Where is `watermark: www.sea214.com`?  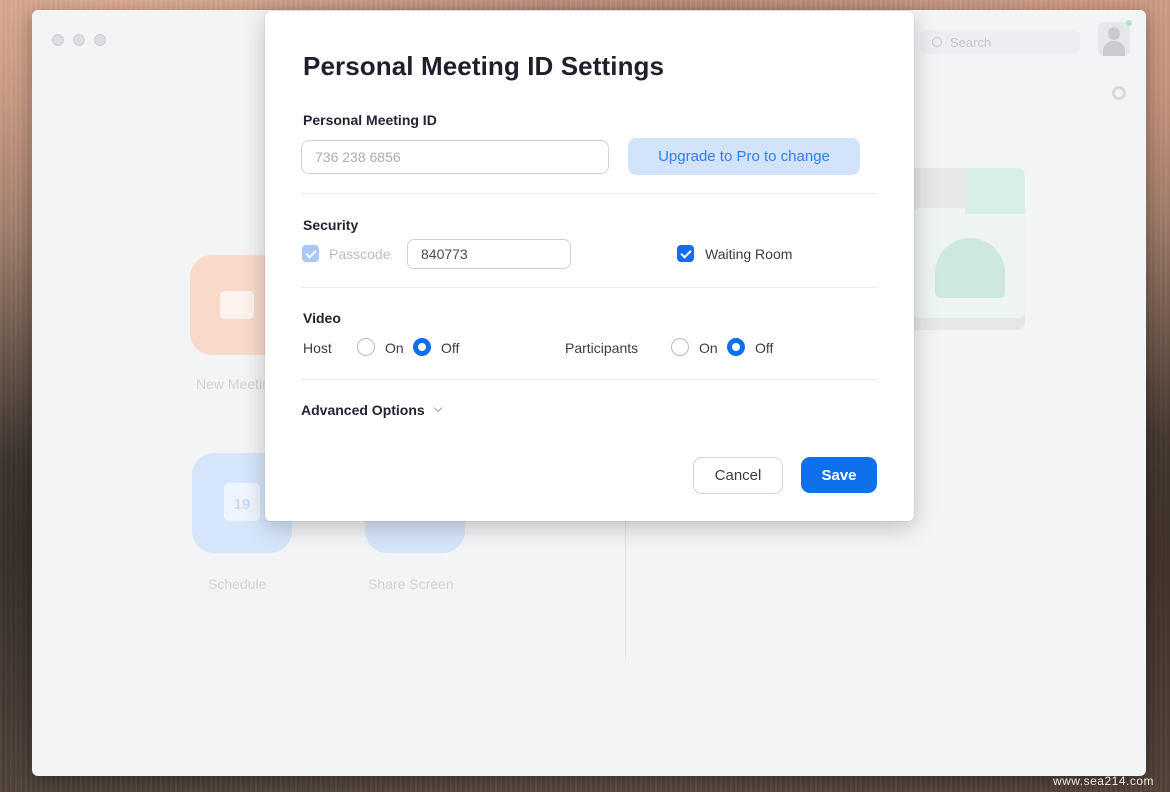 watermark: www.sea214.com is located at coordinates (1103, 781).